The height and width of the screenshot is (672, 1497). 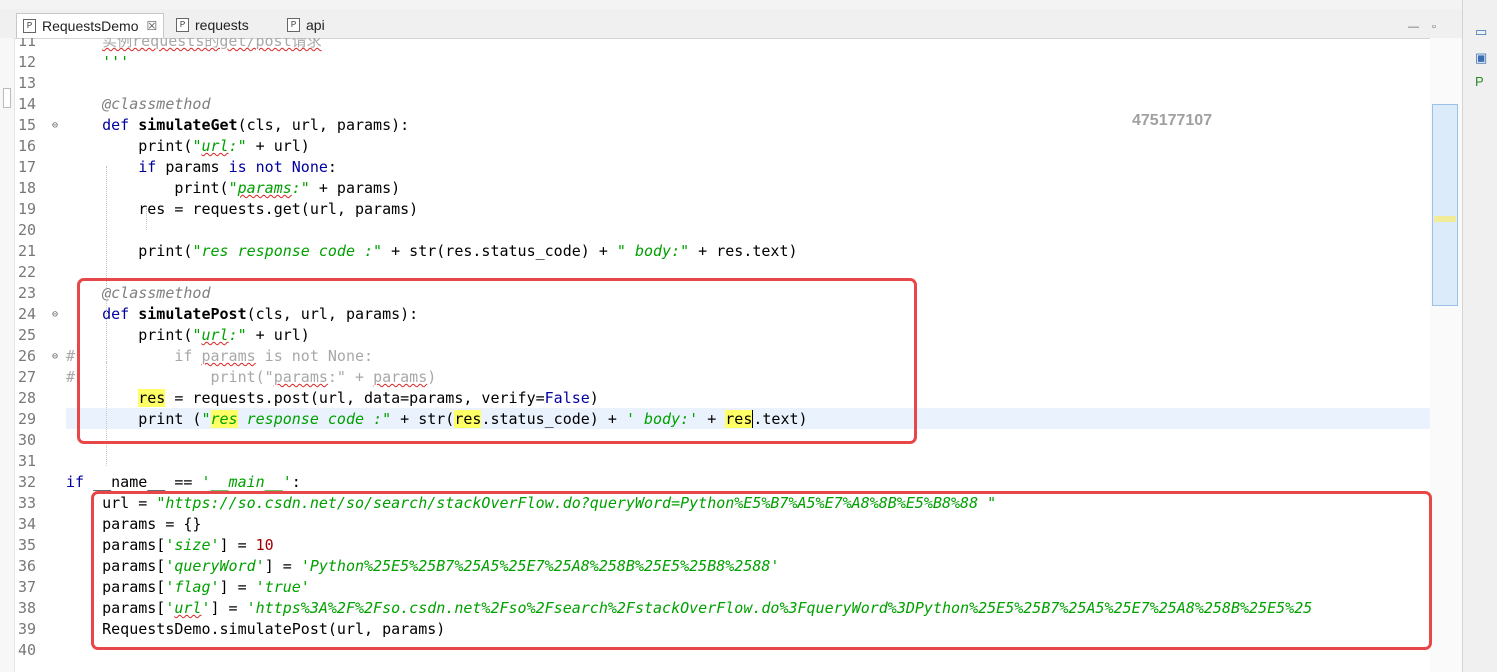 What do you see at coordinates (1446, 355) in the screenshot?
I see `overview-ruler` at bounding box center [1446, 355].